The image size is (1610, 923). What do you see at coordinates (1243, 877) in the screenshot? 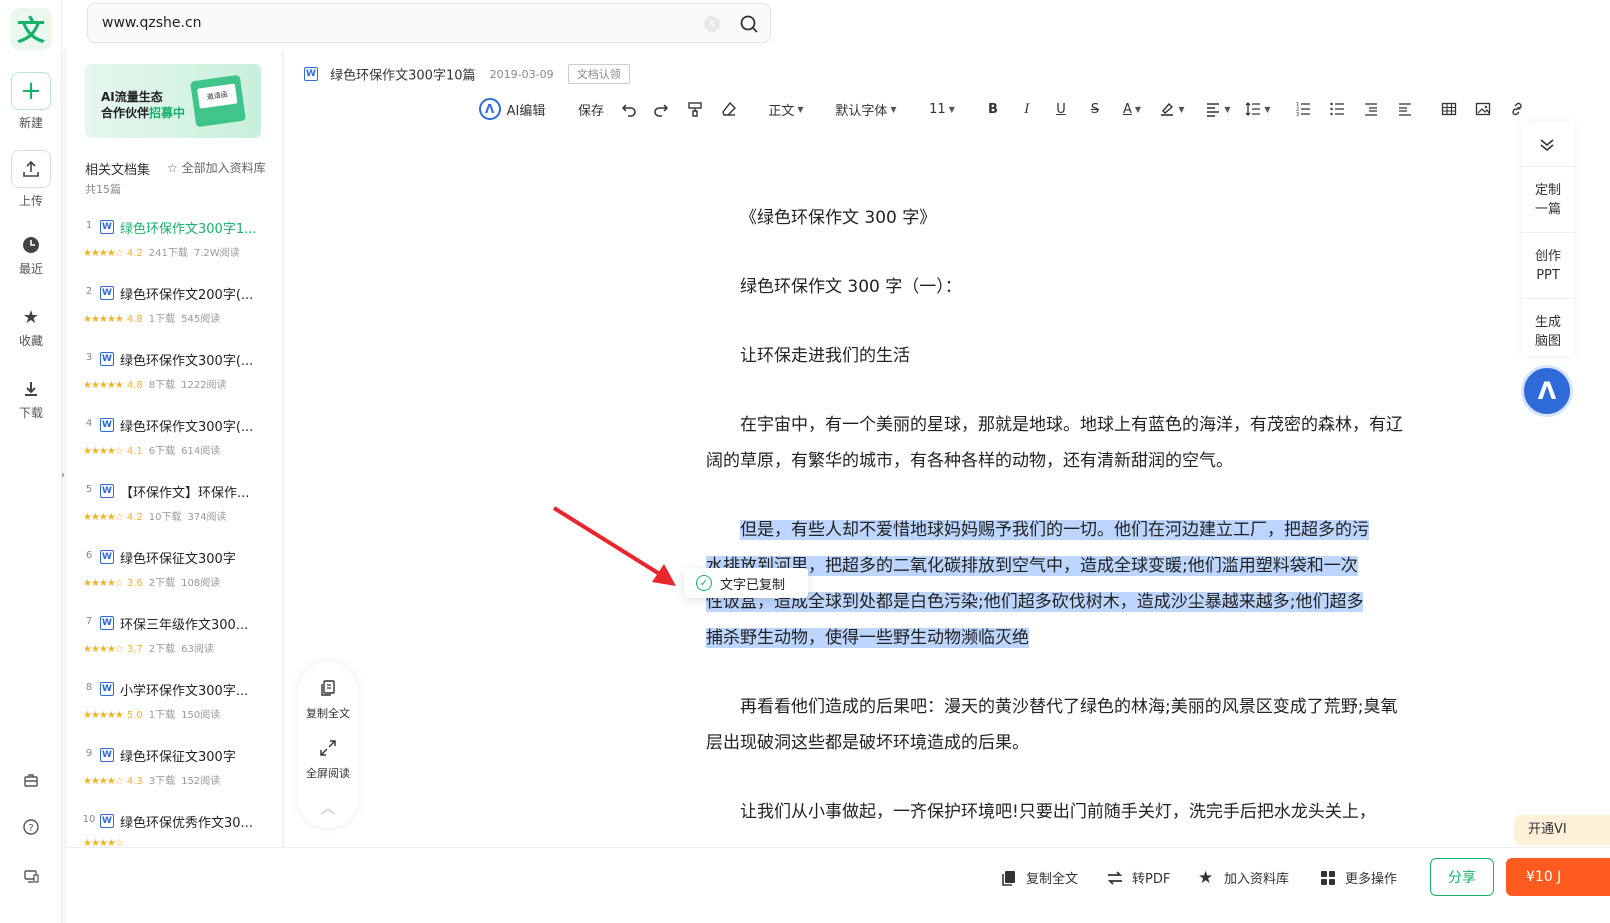
I see `add-to-library-button: ★ 加入资料库` at bounding box center [1243, 877].